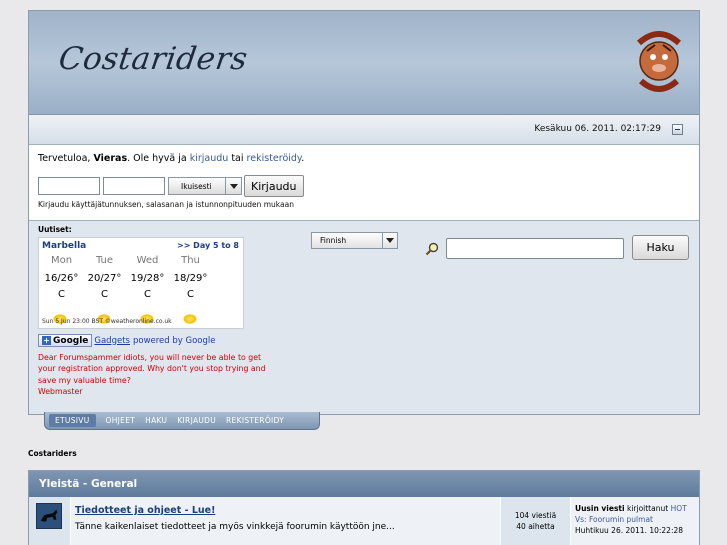 This screenshot has width=727, height=545. I want to click on menu-item-login: KIRJAUDU, so click(196, 420).